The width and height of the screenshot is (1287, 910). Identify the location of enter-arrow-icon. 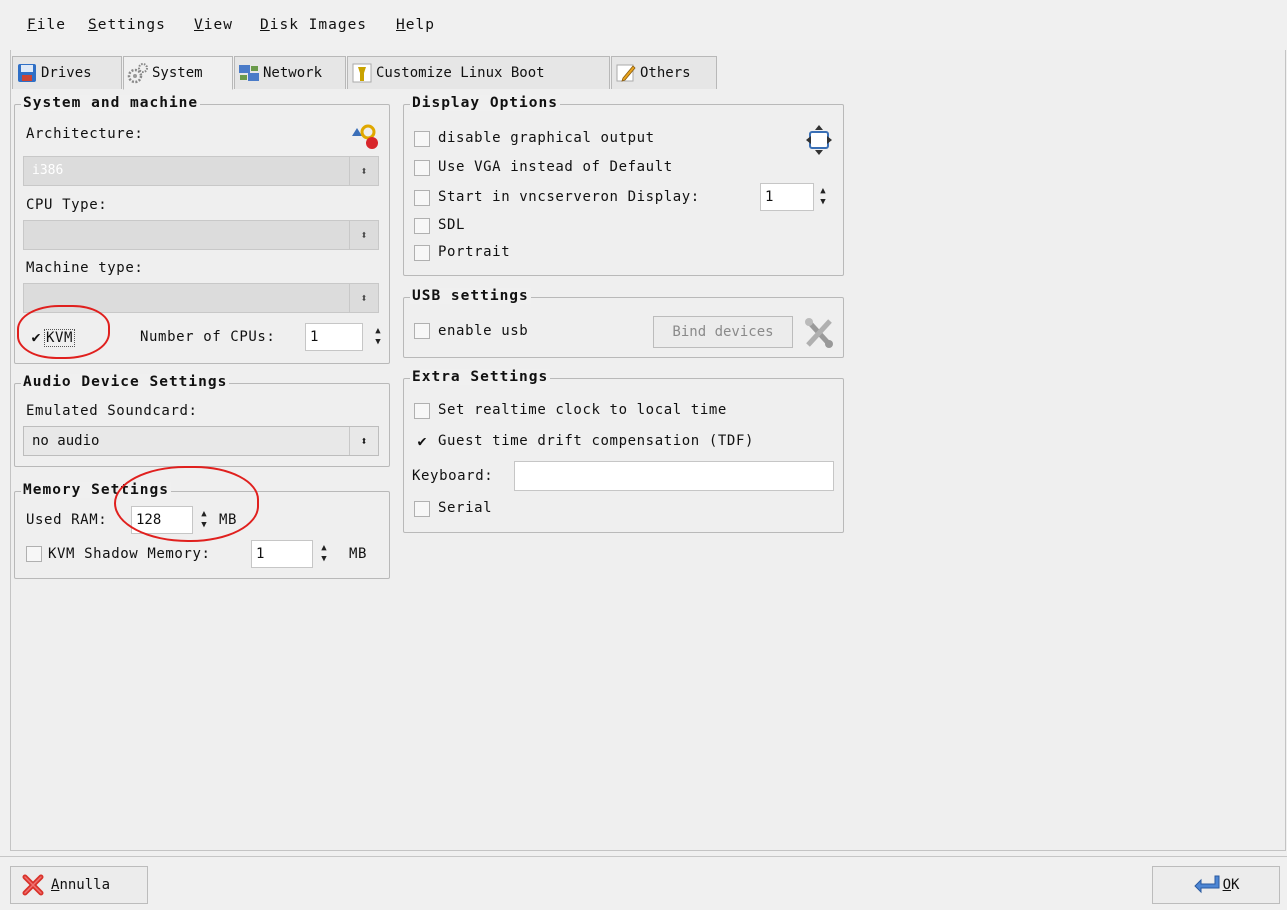
(1206, 884).